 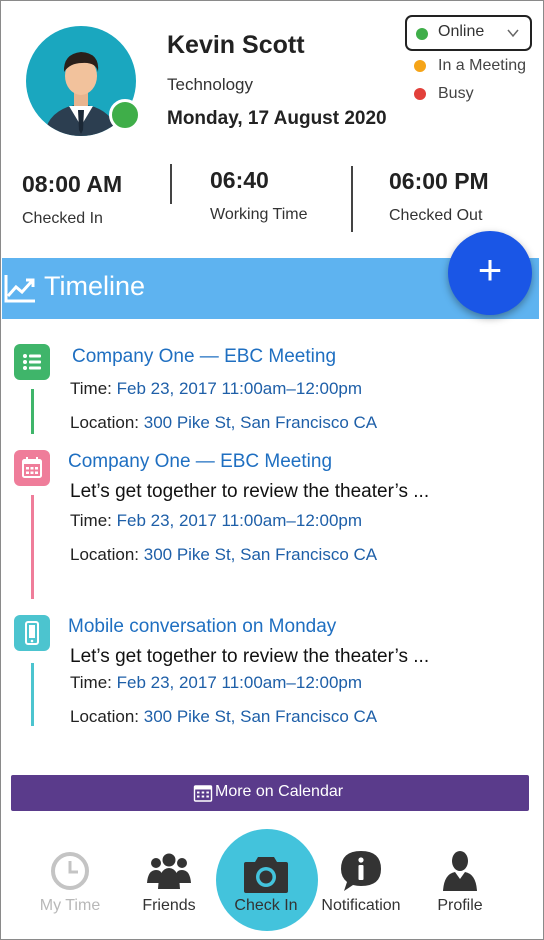 I want to click on nav-label: Profile, so click(x=460, y=905).